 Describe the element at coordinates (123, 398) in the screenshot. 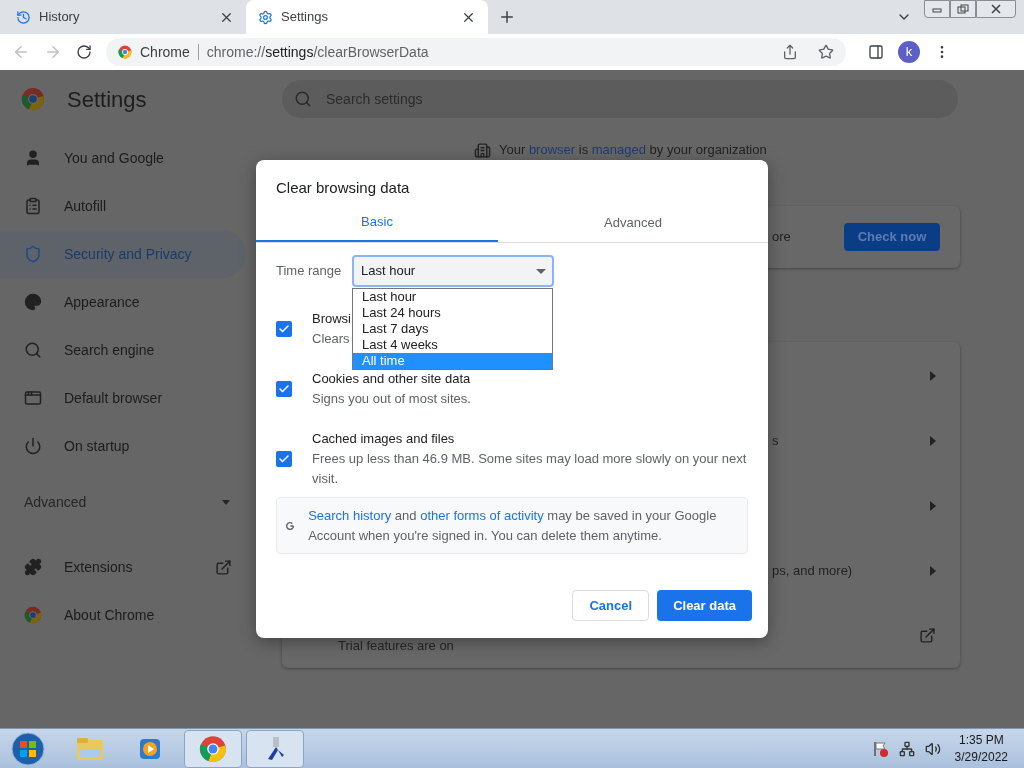

I see `sidebar-item: Default browser` at that location.